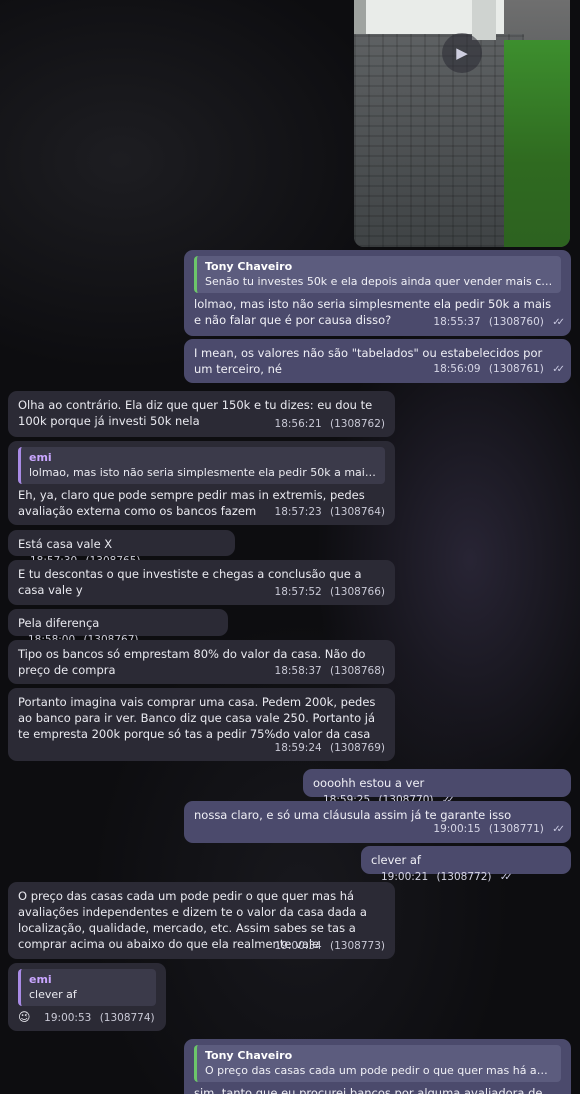 The image size is (580, 1094). Describe the element at coordinates (360, 17) in the screenshot. I see `photo-doorway` at that location.